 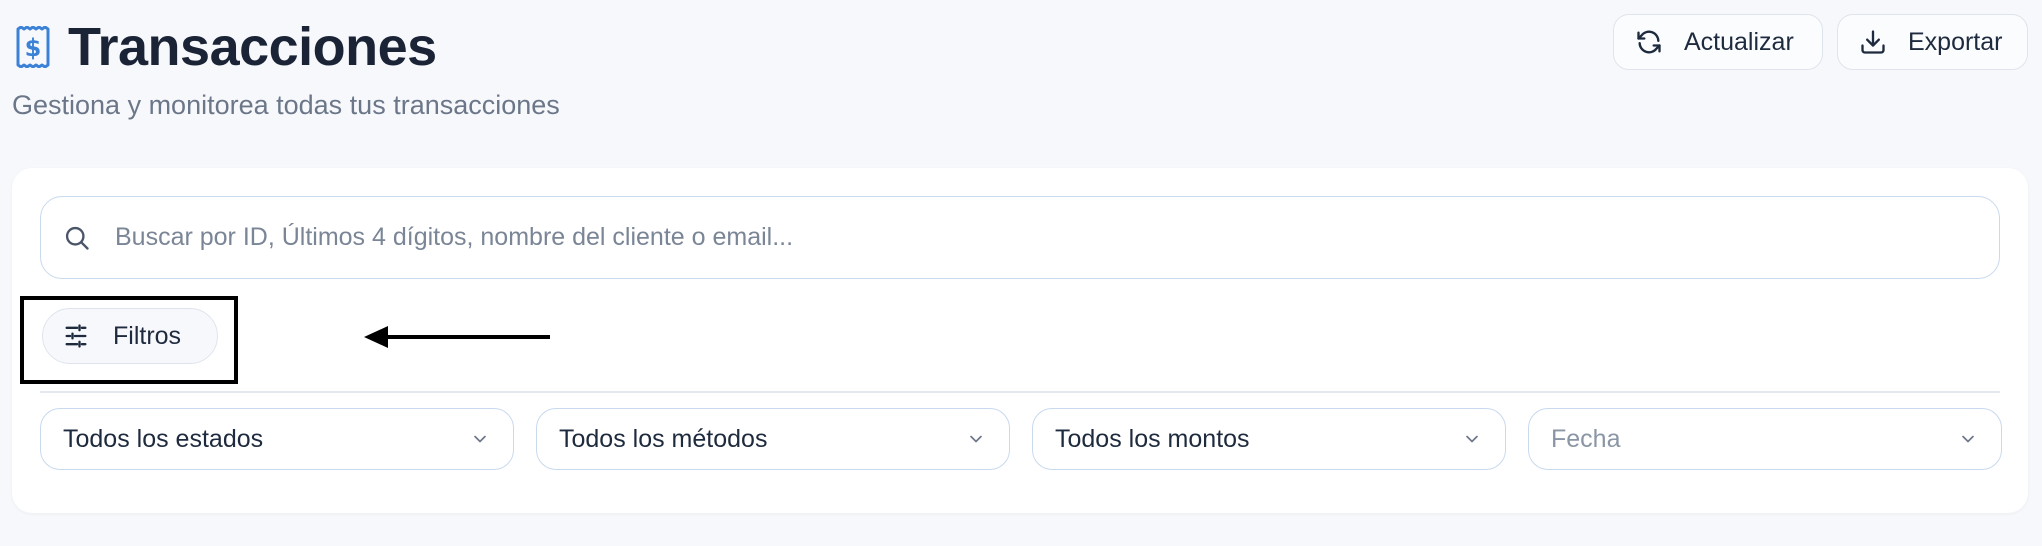 What do you see at coordinates (1739, 41) in the screenshot?
I see `refresh-label: Actualizar` at bounding box center [1739, 41].